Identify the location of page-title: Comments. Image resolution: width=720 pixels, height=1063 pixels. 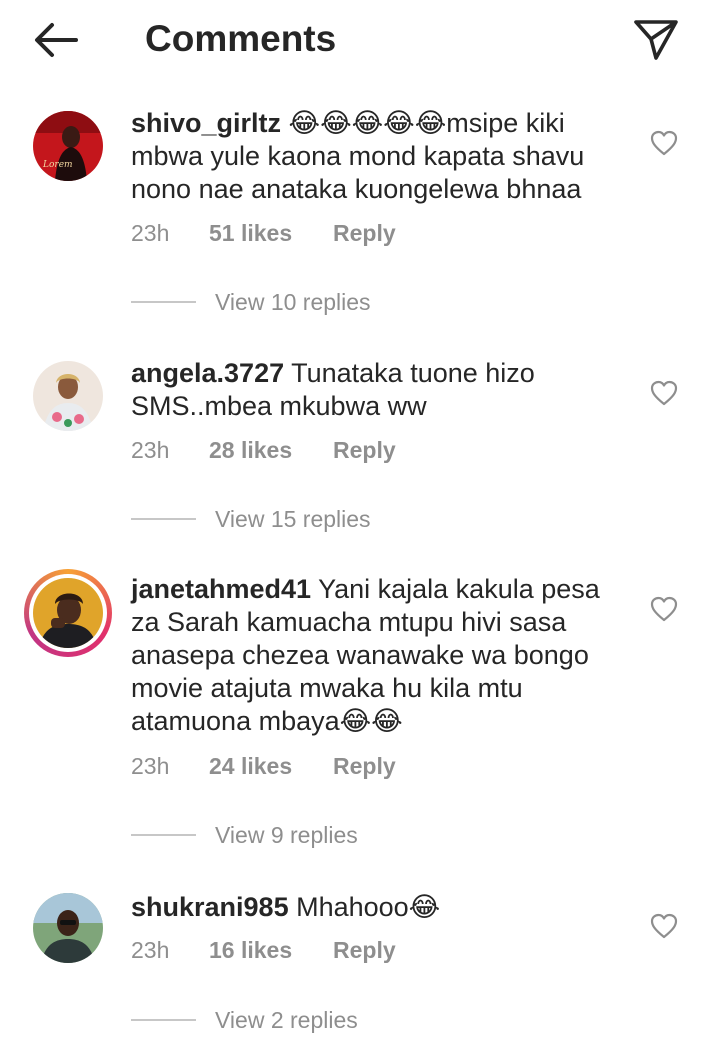
(241, 38).